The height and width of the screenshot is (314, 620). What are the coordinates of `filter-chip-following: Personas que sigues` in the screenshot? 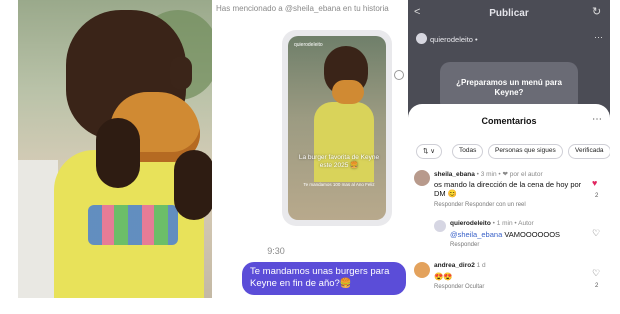 It's located at (525, 151).